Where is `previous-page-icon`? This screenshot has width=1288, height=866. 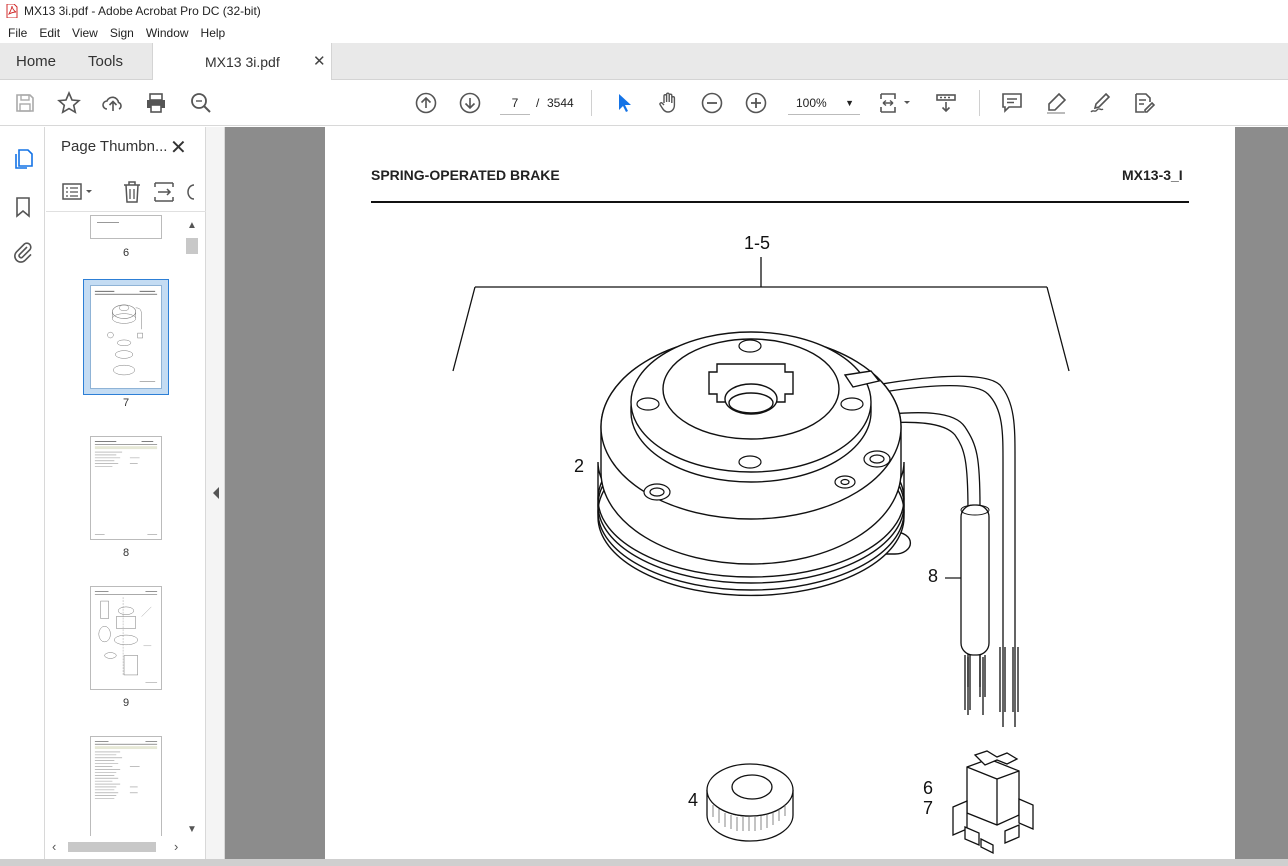 previous-page-icon is located at coordinates (426, 103).